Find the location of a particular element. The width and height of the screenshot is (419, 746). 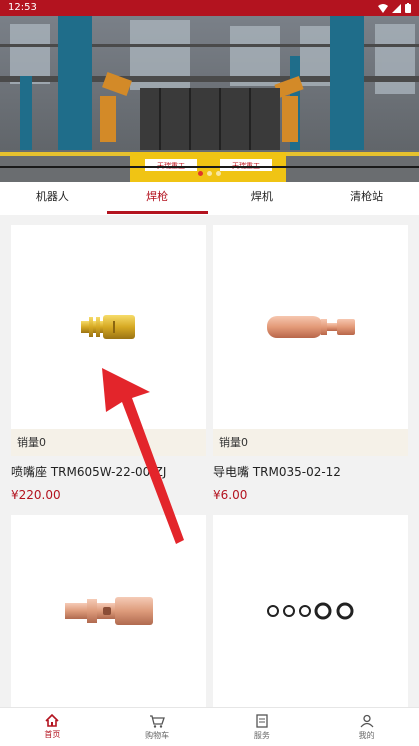

copper-tip-holder-icon is located at coordinates (108, 611).